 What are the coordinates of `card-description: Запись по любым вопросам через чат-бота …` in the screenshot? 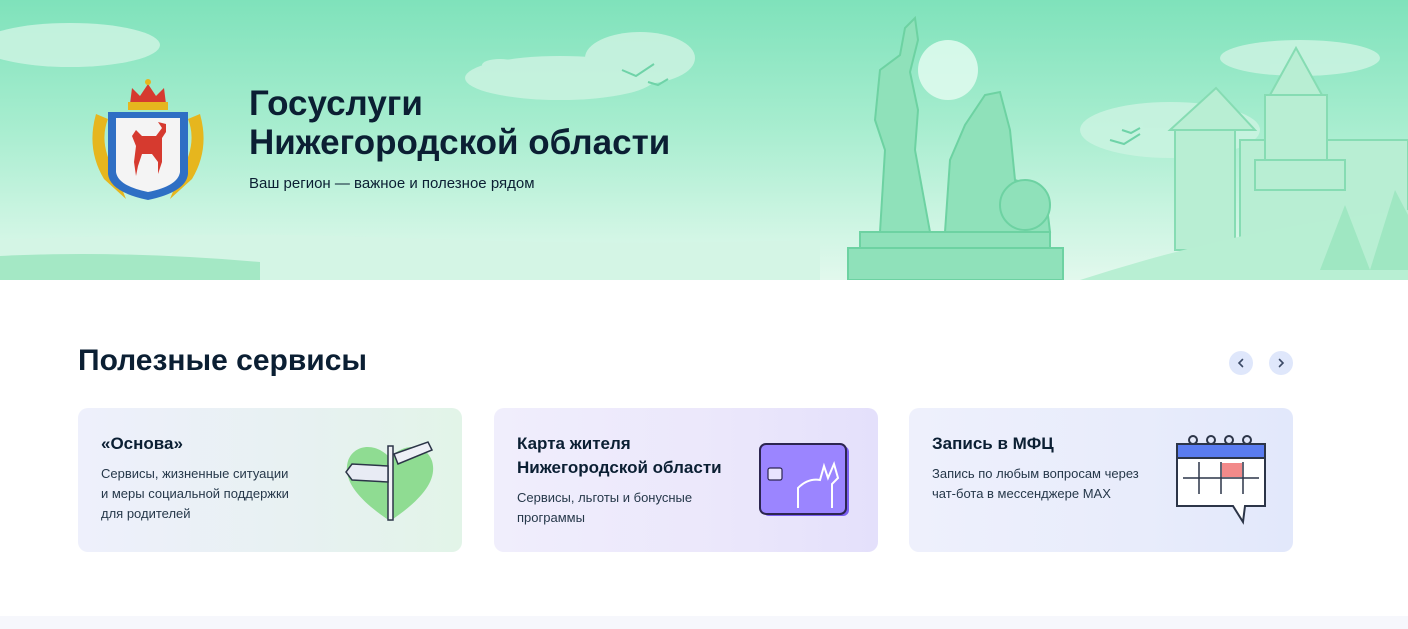 It's located at (1035, 483).